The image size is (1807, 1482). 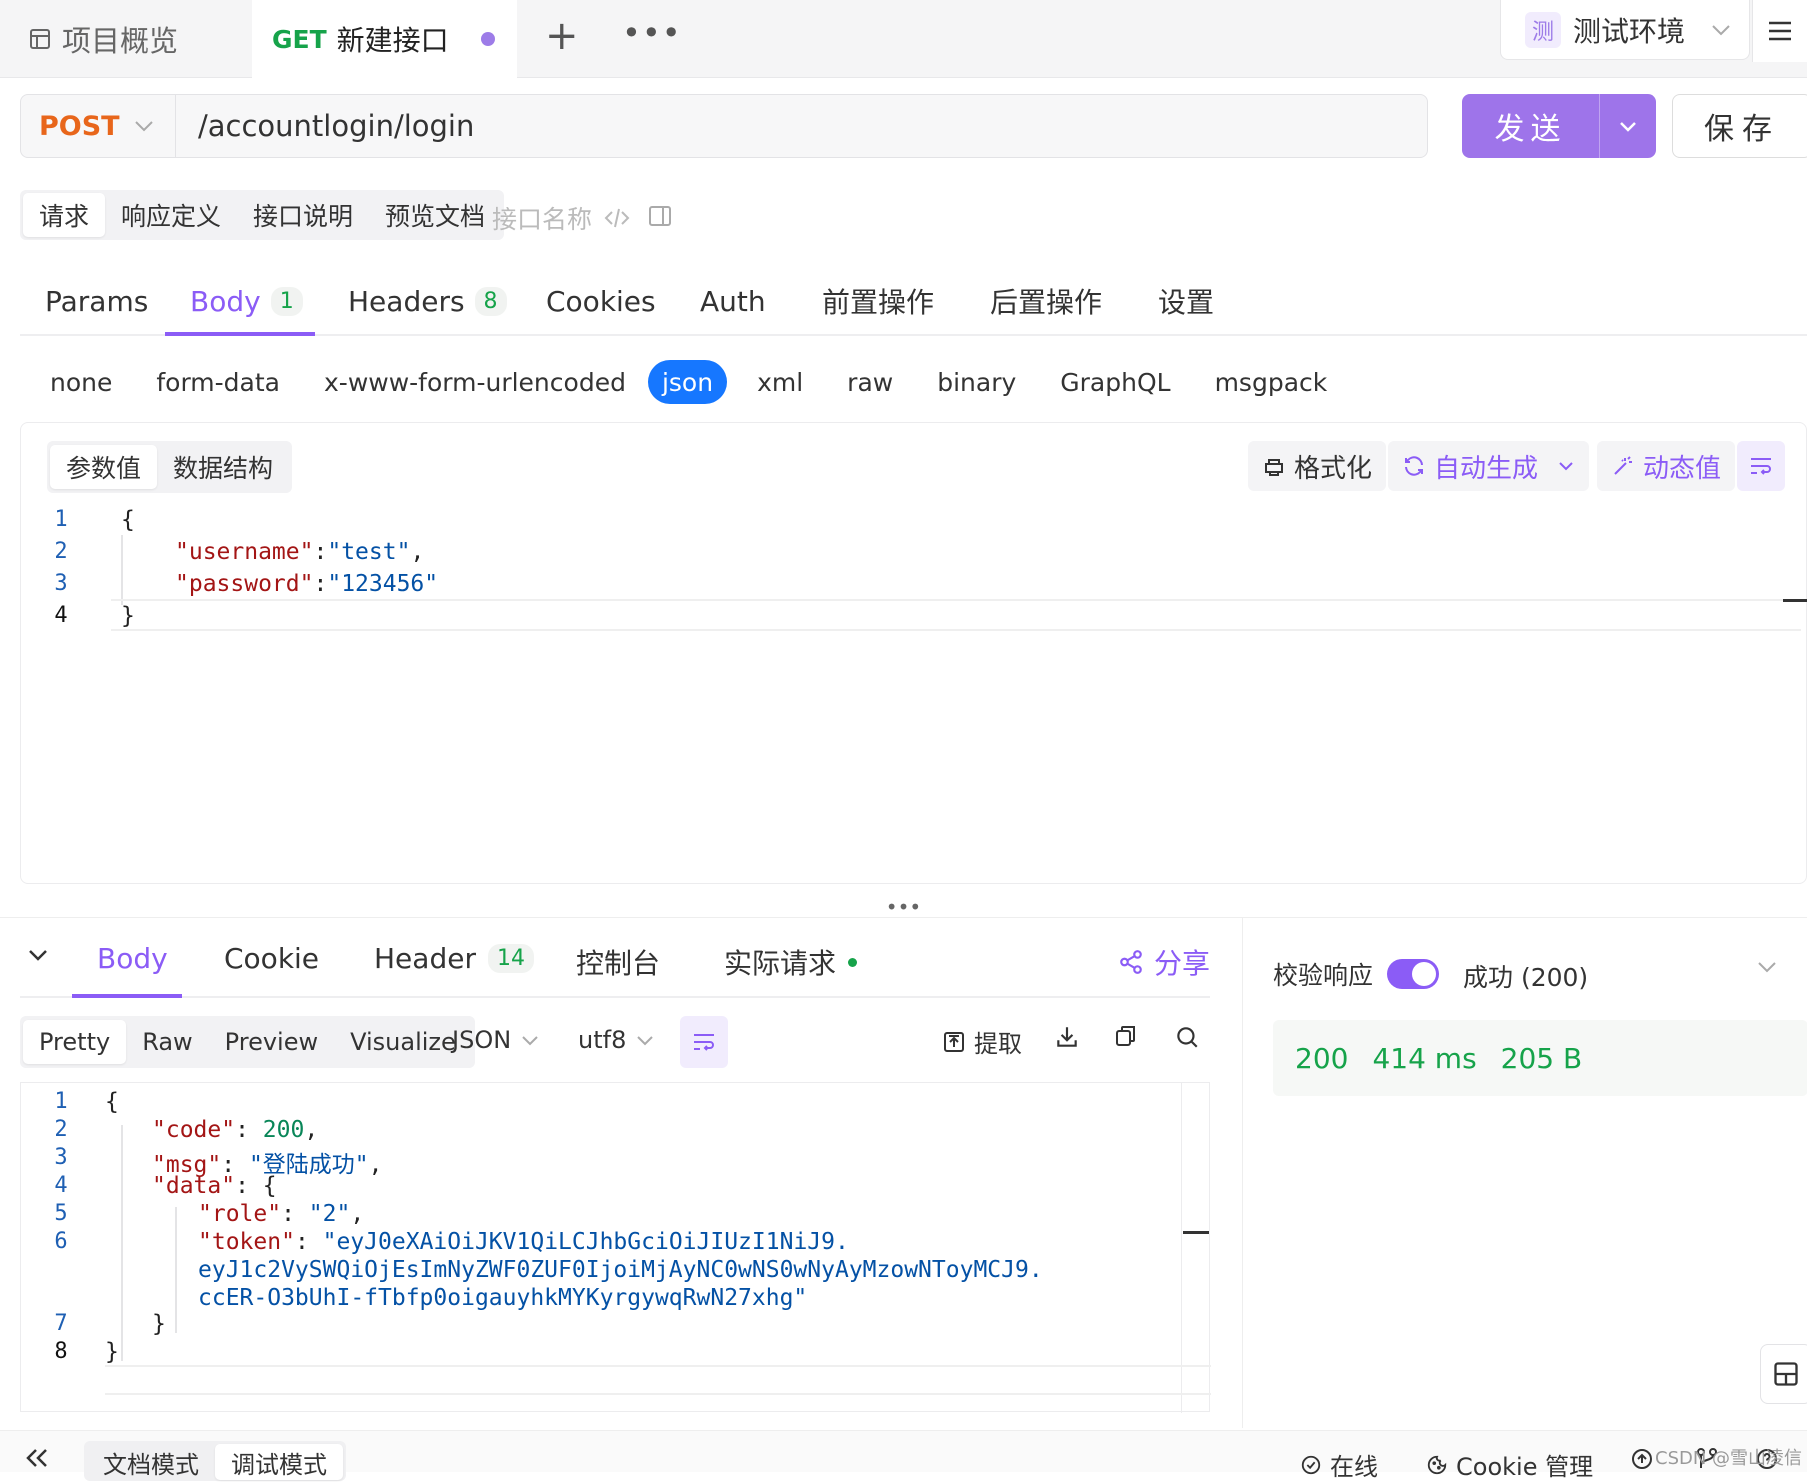 What do you see at coordinates (171, 215) in the screenshot?
I see `section-response-def: 响应定义` at bounding box center [171, 215].